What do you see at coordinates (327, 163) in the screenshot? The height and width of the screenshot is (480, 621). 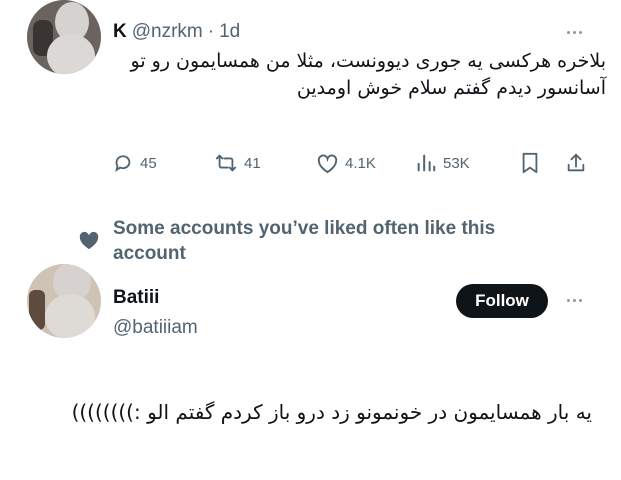 I see `heart-icon` at bounding box center [327, 163].